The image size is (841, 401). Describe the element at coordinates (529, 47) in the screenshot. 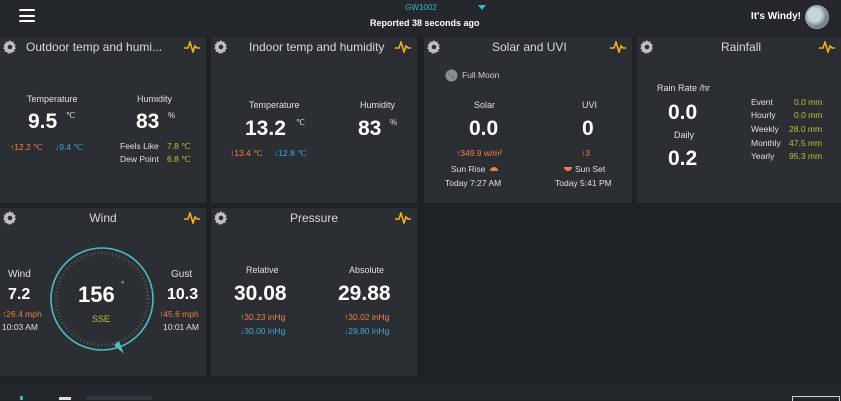

I see `card-title: Solar and UVI` at that location.